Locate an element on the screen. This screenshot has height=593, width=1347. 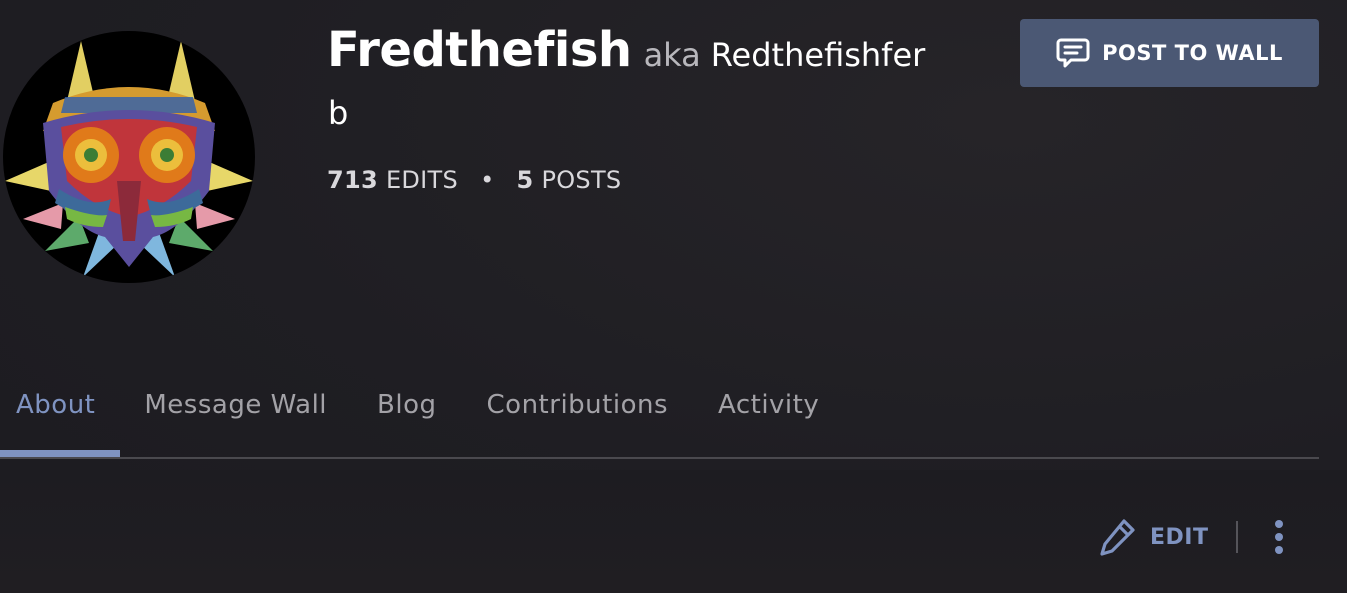
edits-stat: 713 EDITS is located at coordinates (392, 180).